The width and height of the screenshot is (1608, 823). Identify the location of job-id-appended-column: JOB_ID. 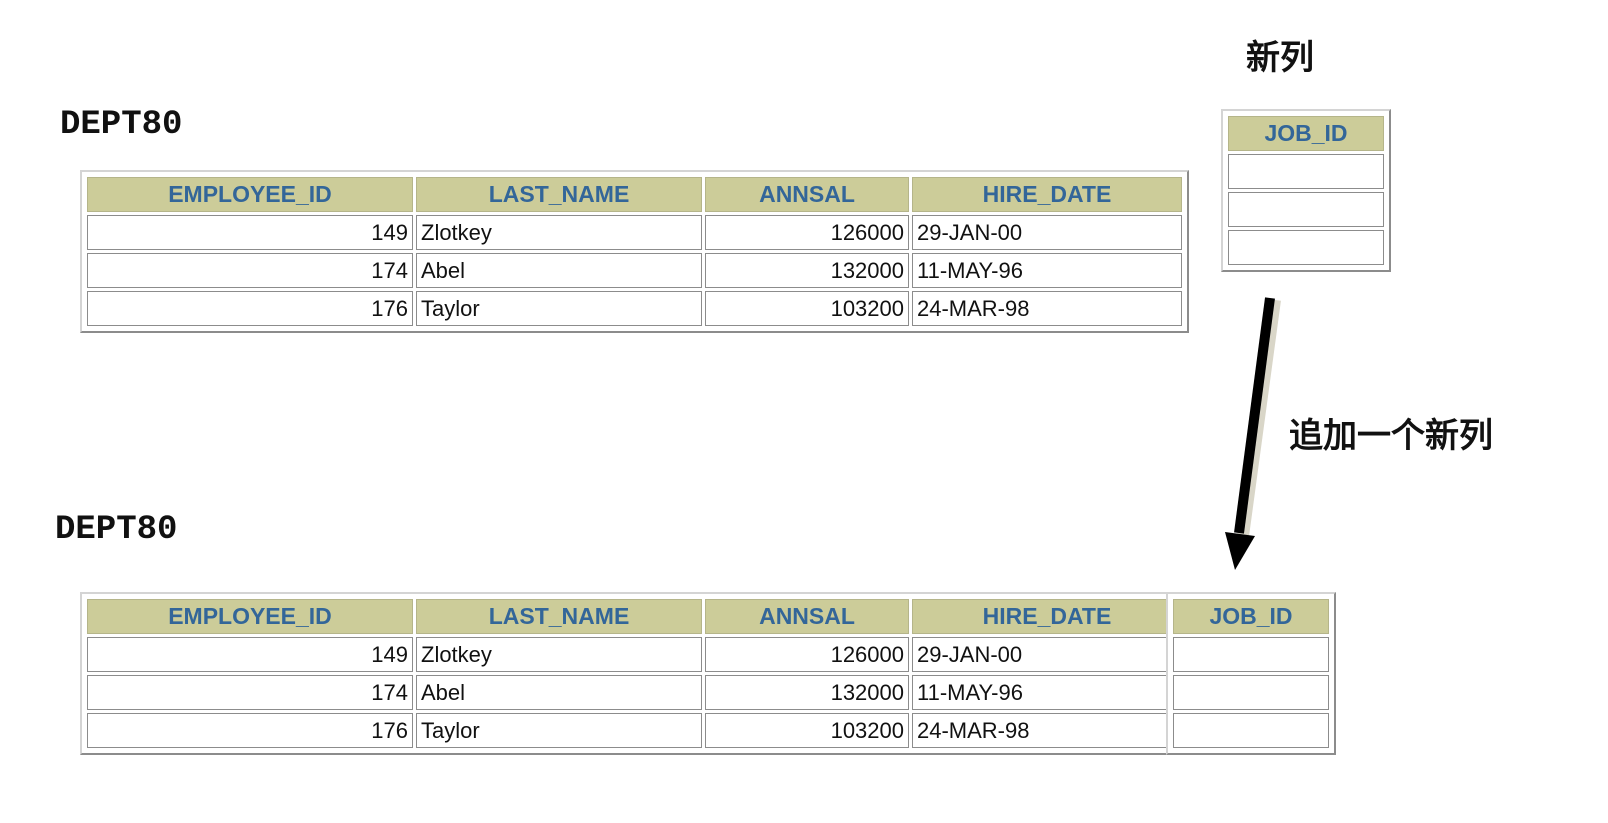
(1251, 673).